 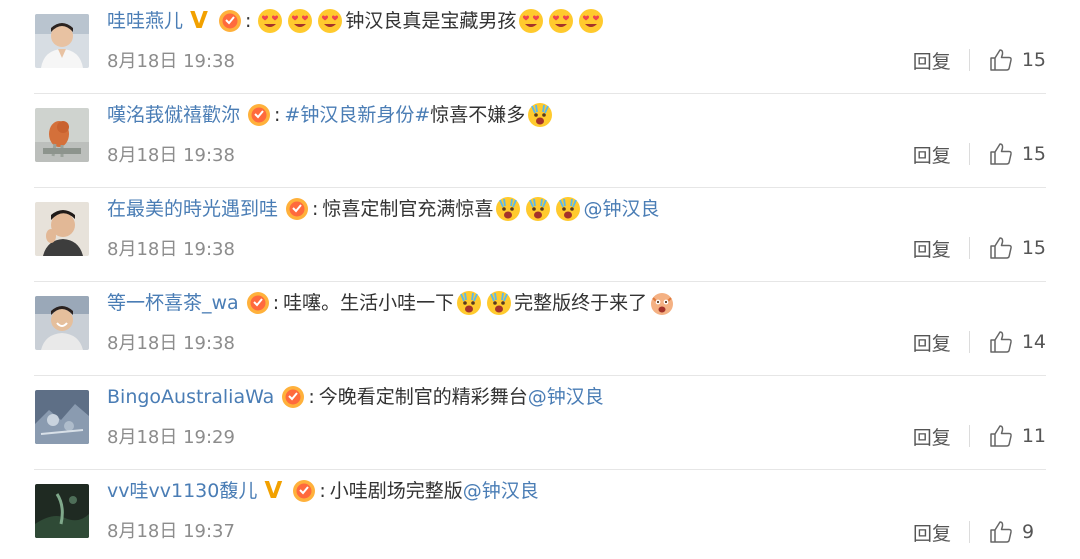 I want to click on like-count: 11, so click(x=1033, y=436).